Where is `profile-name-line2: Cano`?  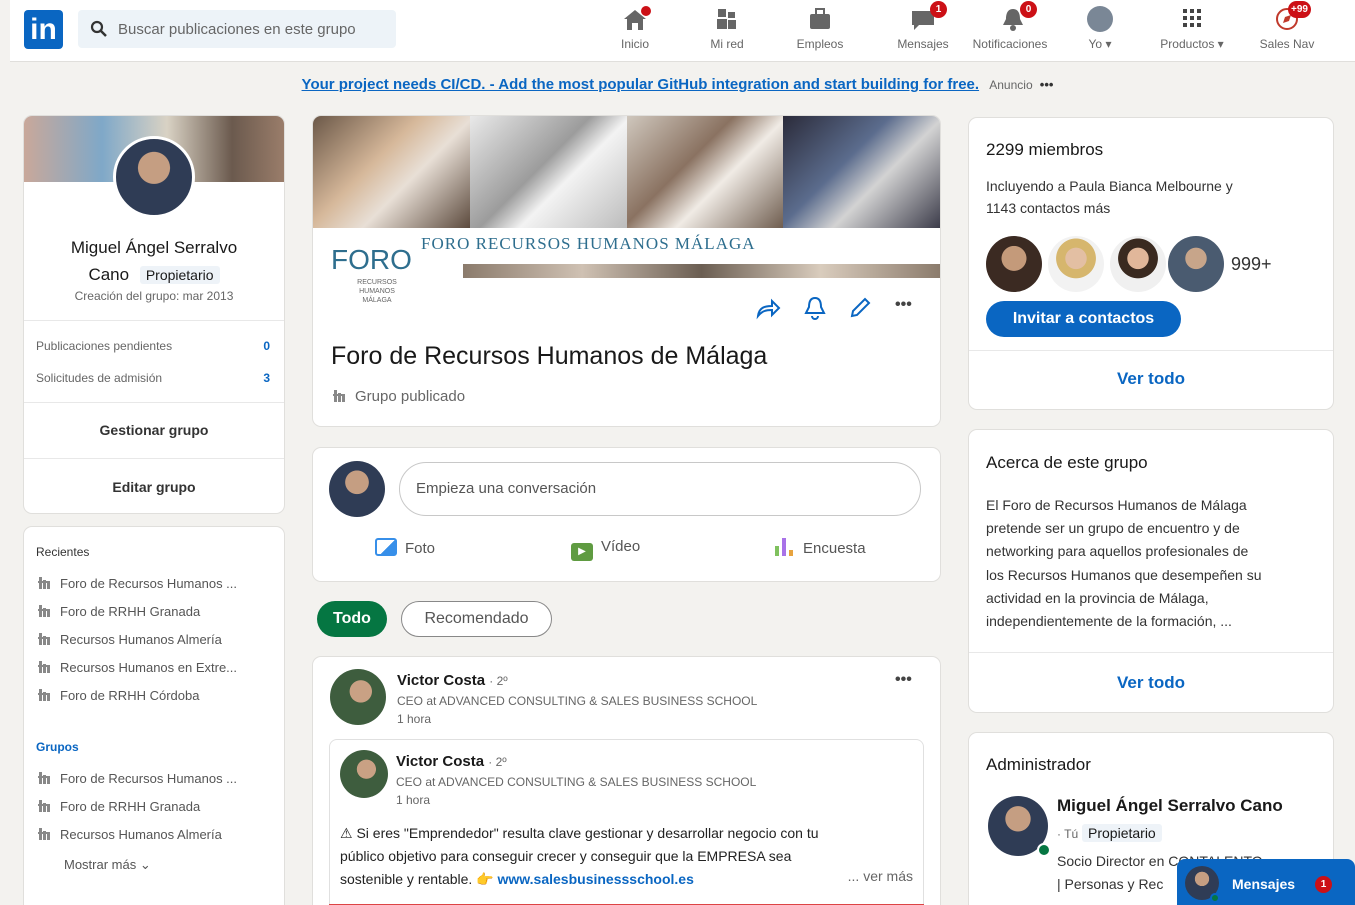 profile-name-line2: Cano is located at coordinates (109, 274).